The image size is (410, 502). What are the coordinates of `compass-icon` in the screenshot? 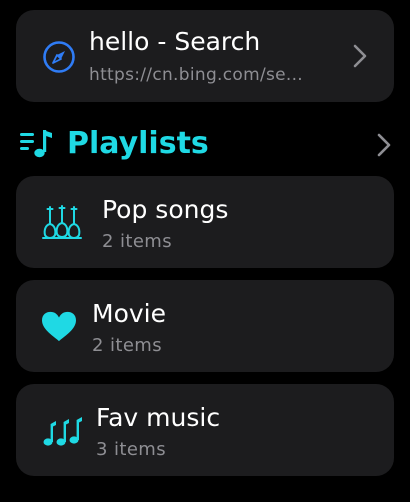 It's located at (59, 57).